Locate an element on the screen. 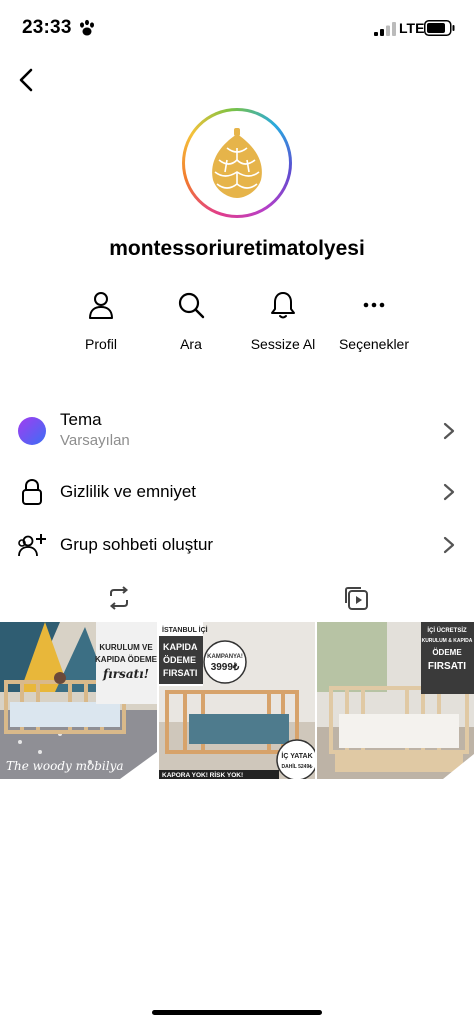 This screenshot has height=1025, width=474. tab-media is located at coordinates (355, 598).